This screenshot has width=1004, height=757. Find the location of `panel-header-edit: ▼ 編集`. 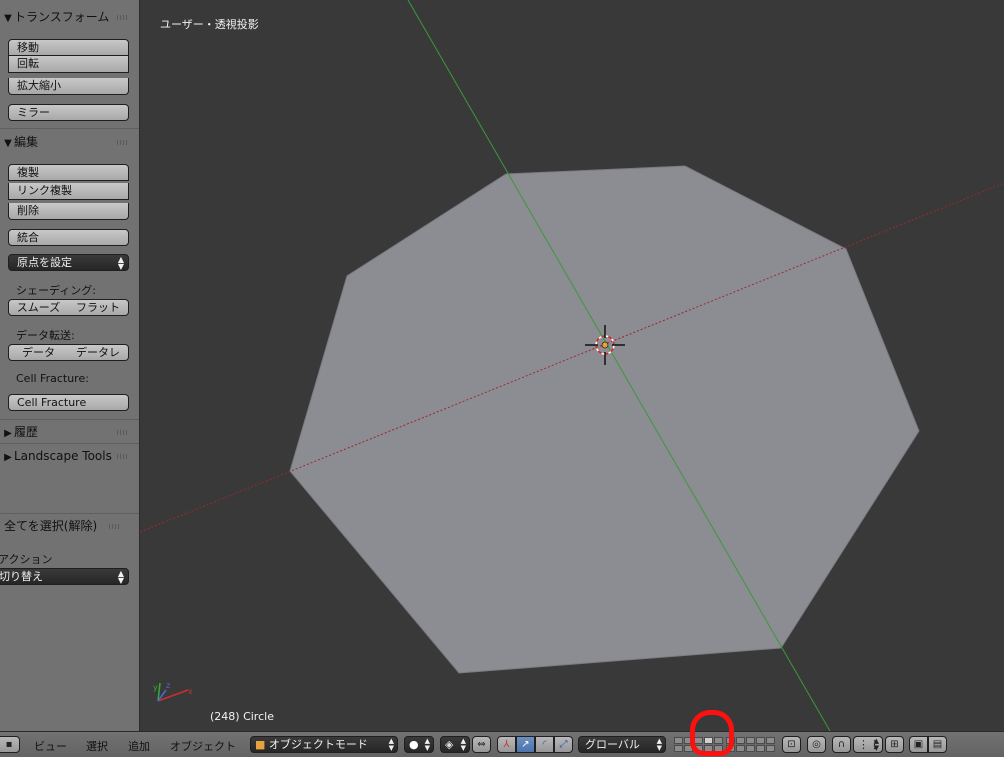

panel-header-edit: ▼ 編集 is located at coordinates (69, 142).